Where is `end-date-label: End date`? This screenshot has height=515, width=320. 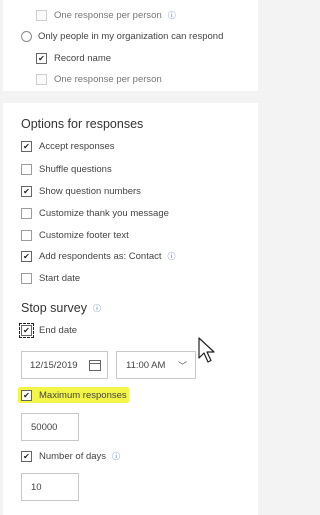
end-date-label: End date is located at coordinates (58, 330).